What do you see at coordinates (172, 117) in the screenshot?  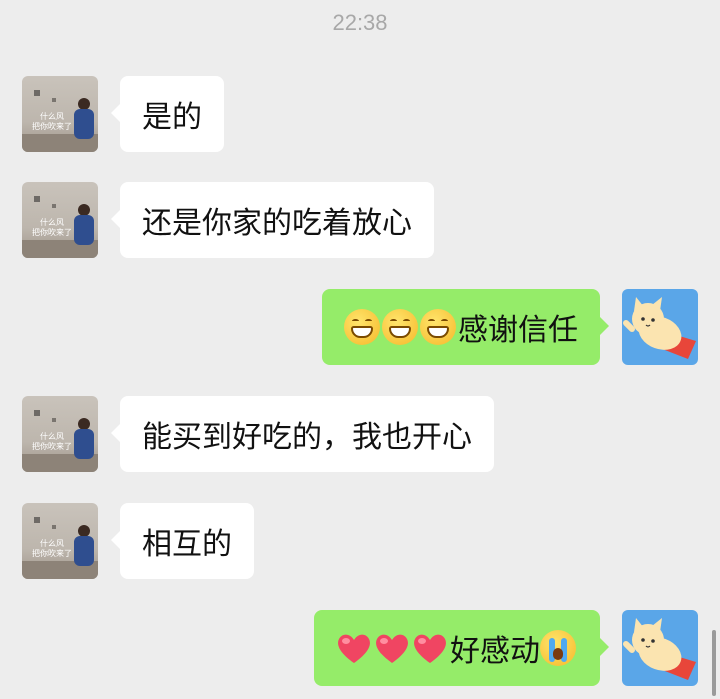 I see `message-text: 是的` at bounding box center [172, 117].